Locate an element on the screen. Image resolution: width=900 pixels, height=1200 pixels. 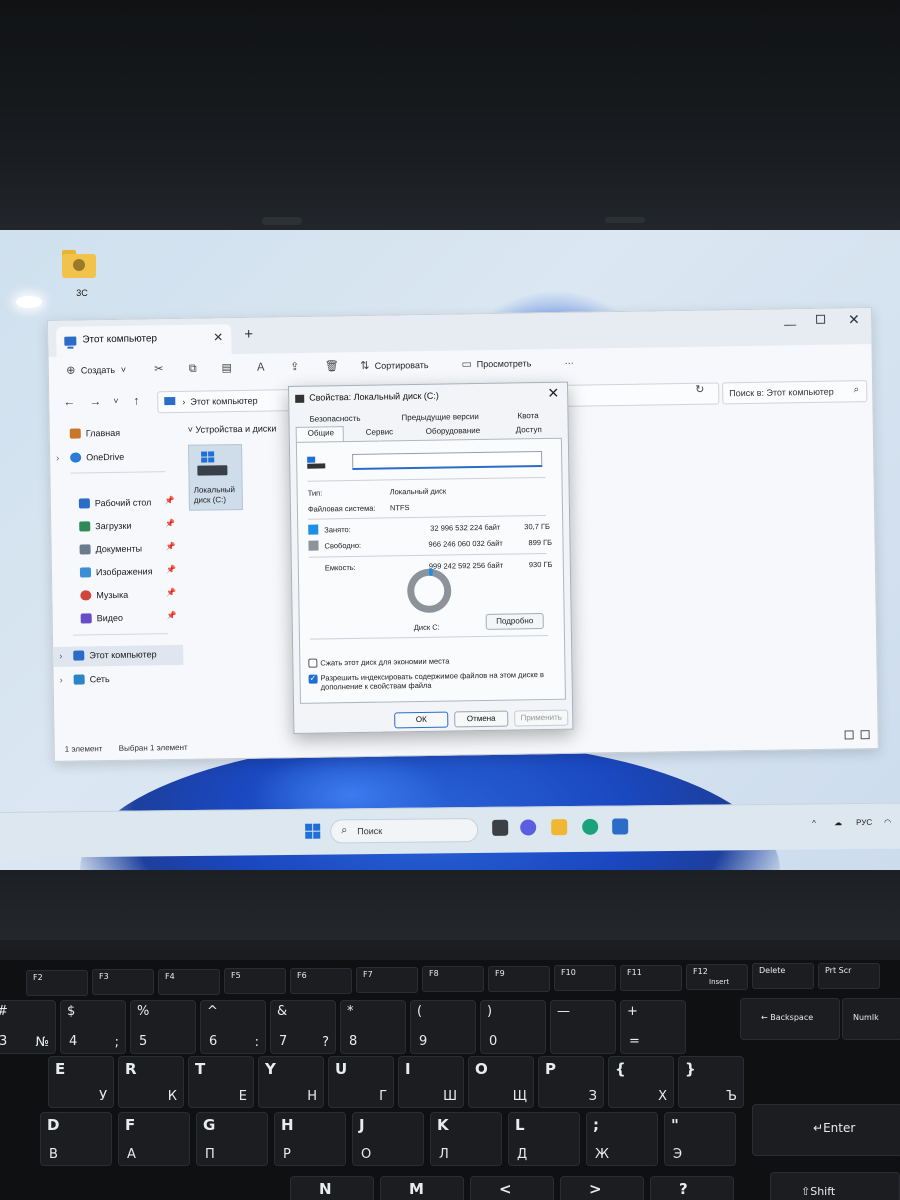
tab-service: Сервис is located at coordinates (380, 431).